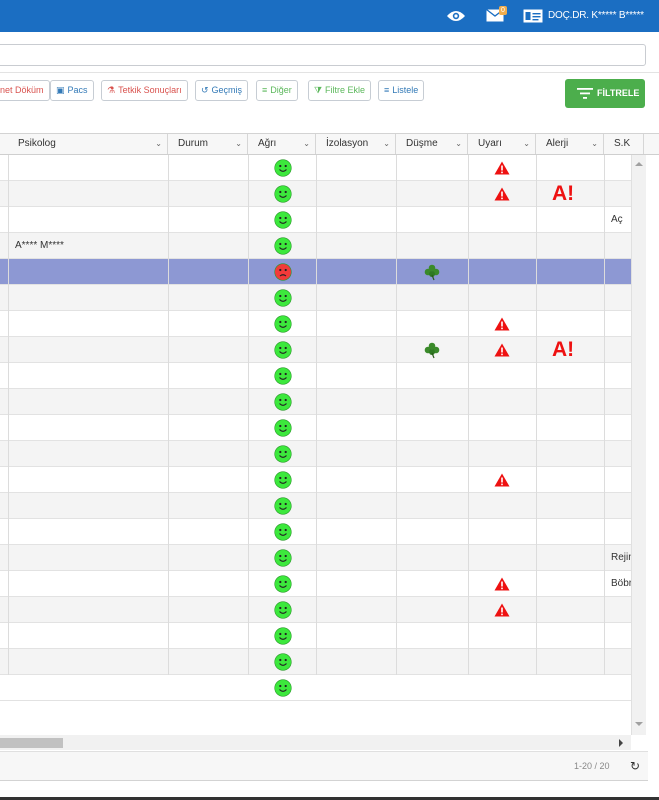  Describe the element at coordinates (585, 93) in the screenshot. I see `filter-lines-icon` at that location.